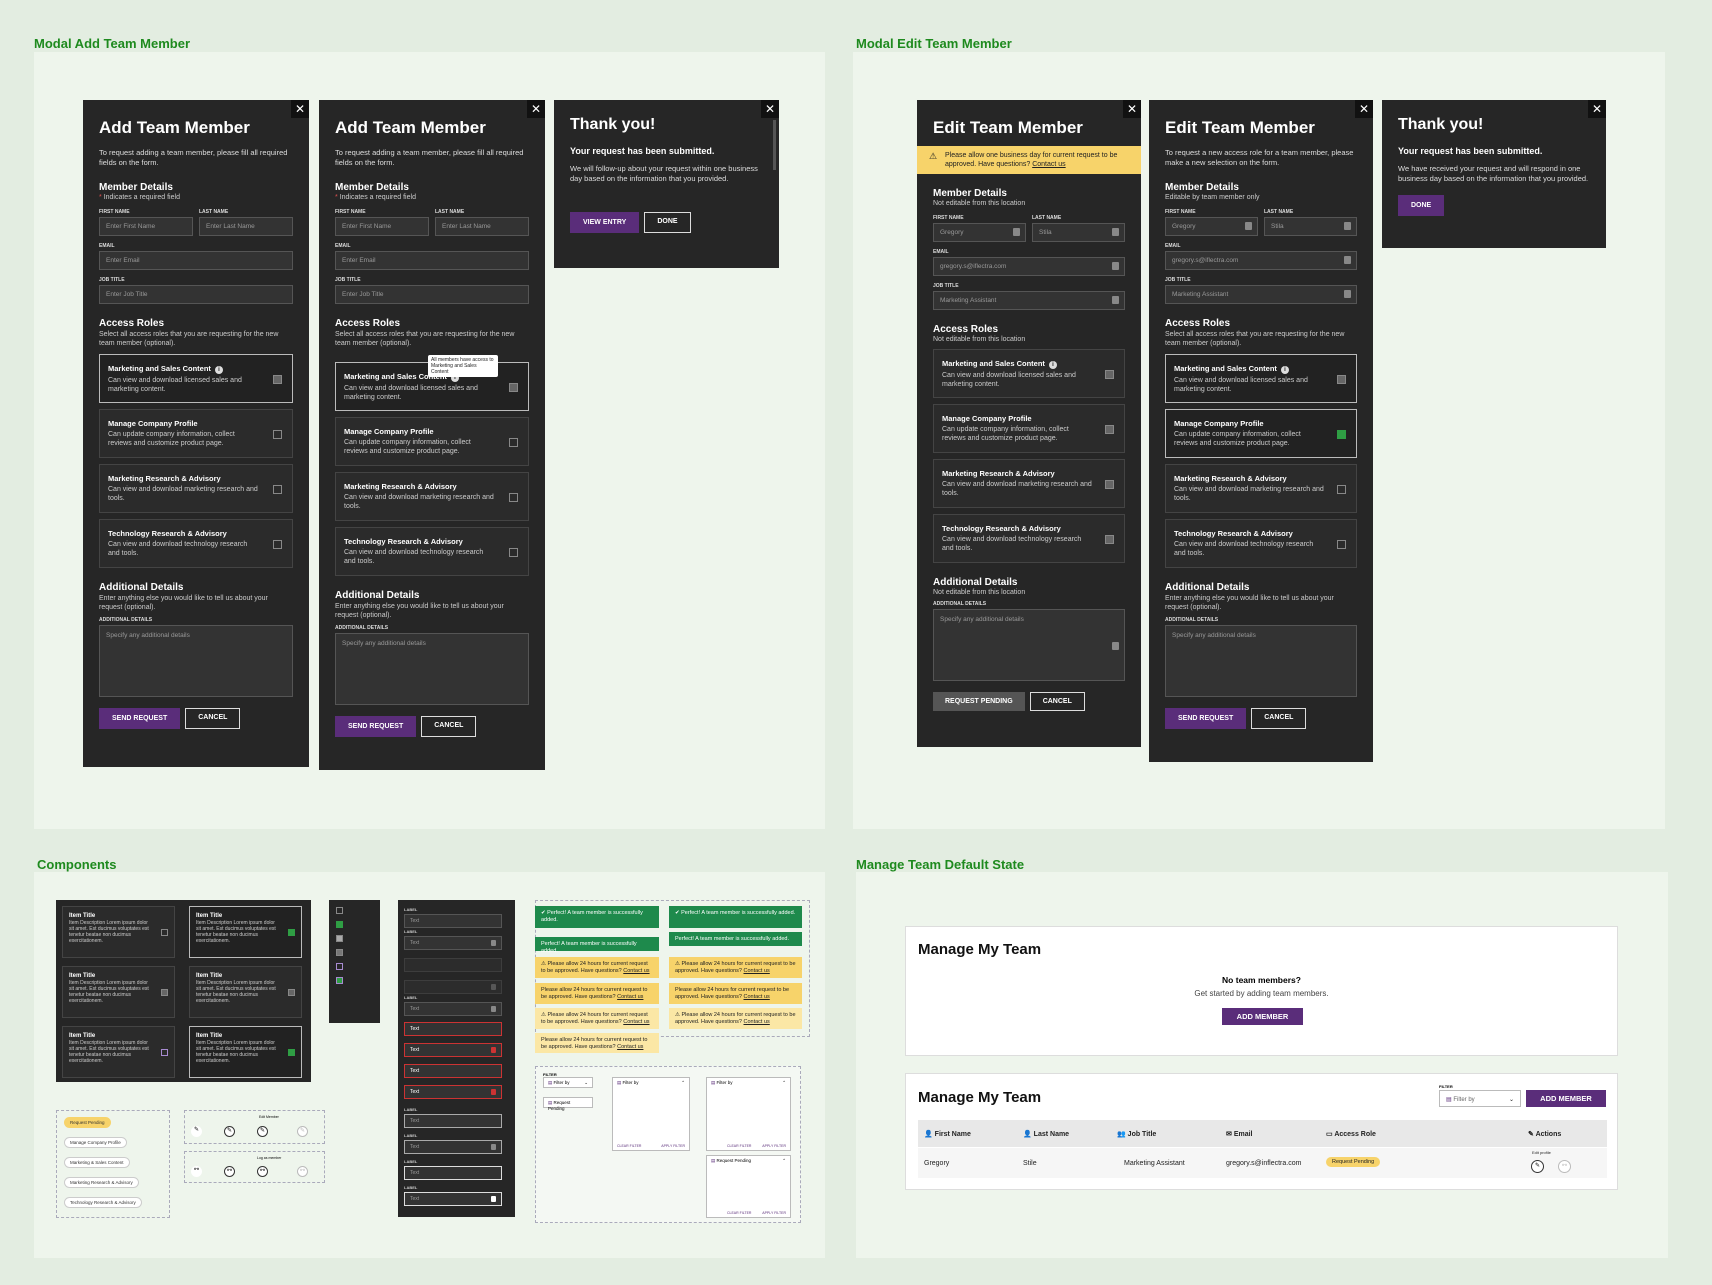 This screenshot has width=1712, height=1285. Describe the element at coordinates (376, 726) in the screenshot. I see `send-request-button: SEND REQUEST` at that location.